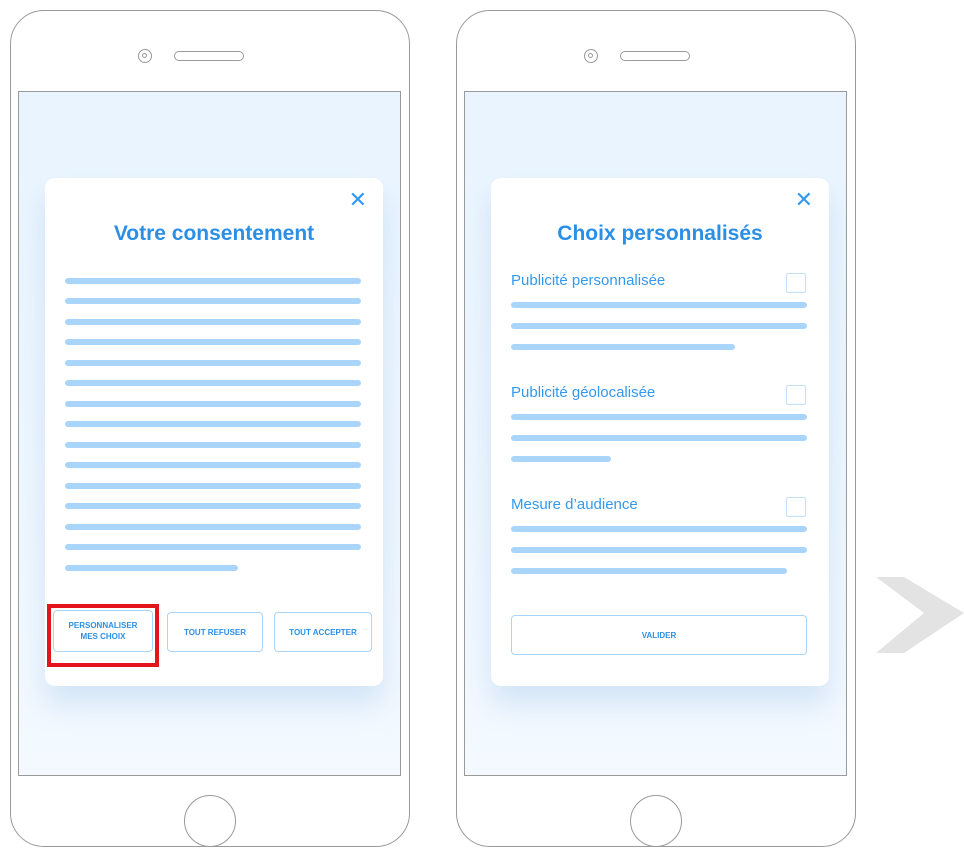 This screenshot has height=850, width=964. I want to click on option-label: Publicité géolocalisée, so click(583, 392).